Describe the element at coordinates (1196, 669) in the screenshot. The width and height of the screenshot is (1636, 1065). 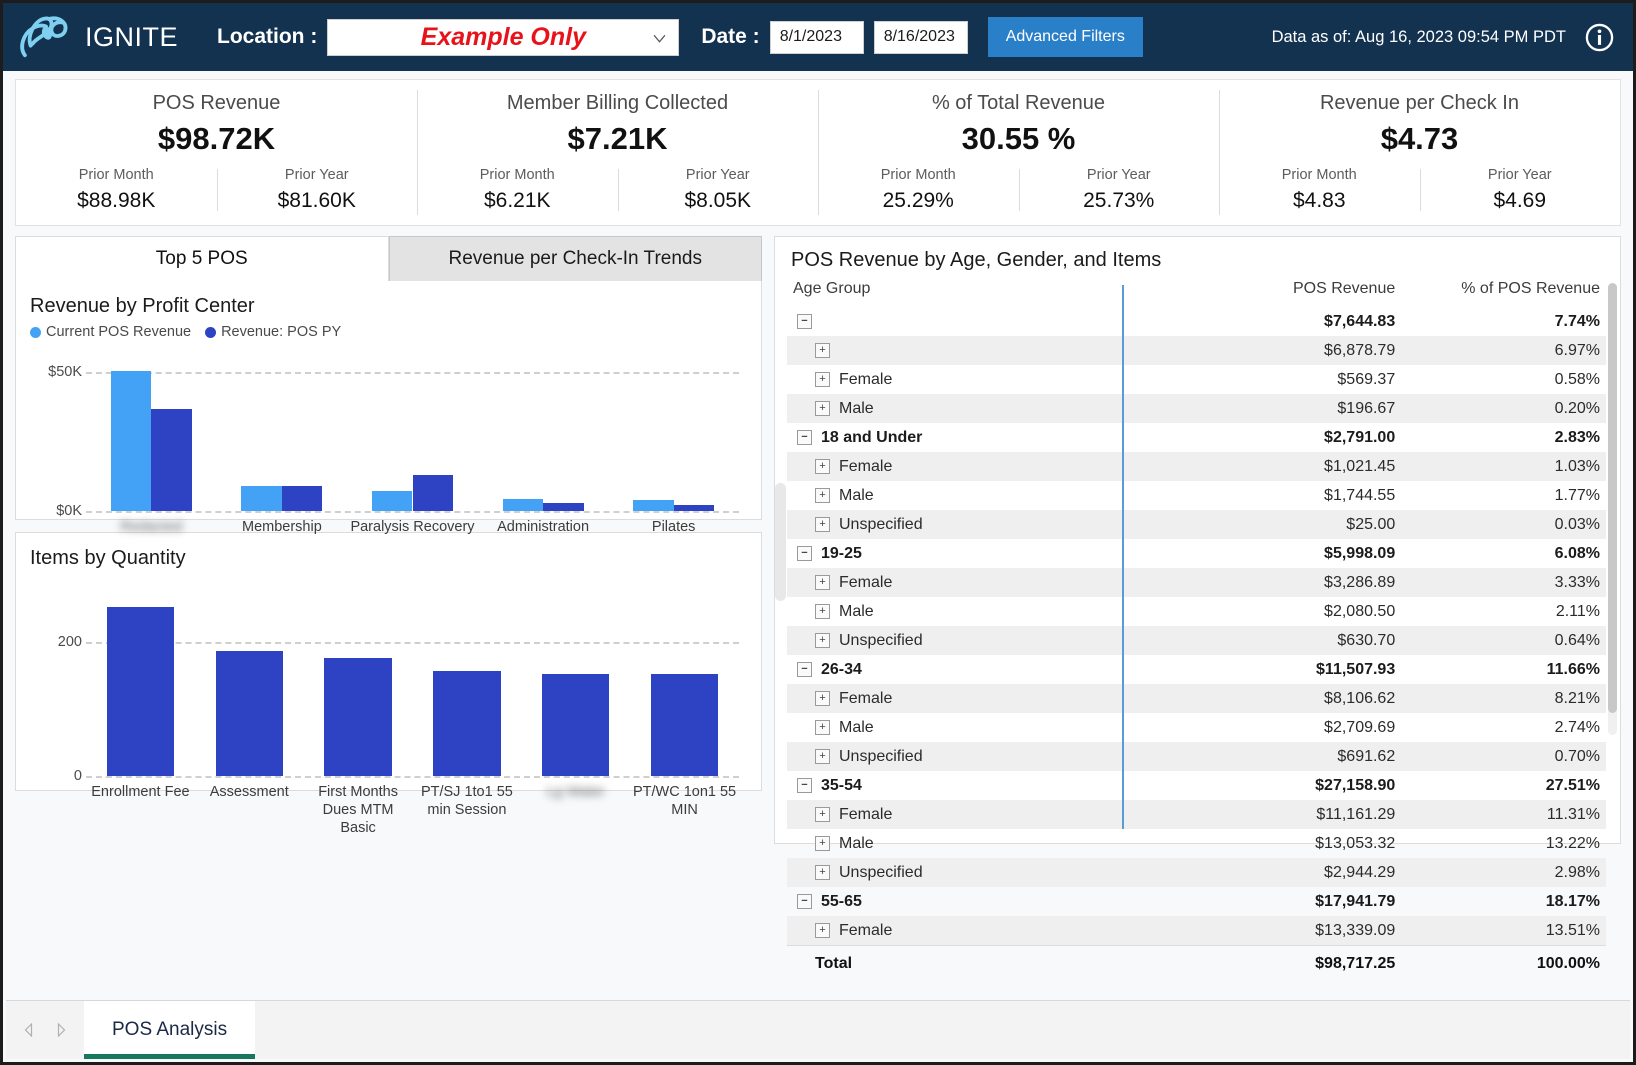
I see `table-row: −26-34 $11,507.93 11.66%` at that location.